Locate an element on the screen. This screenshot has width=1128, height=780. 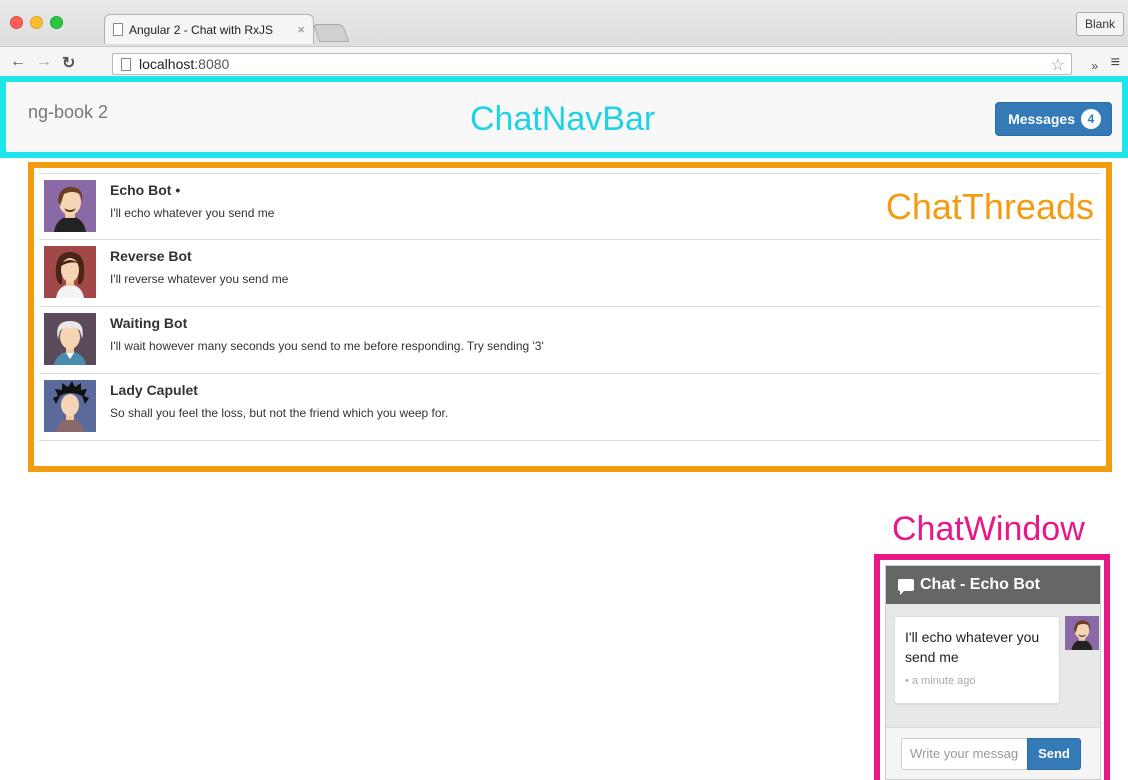
send-button: Send is located at coordinates (1054, 753).